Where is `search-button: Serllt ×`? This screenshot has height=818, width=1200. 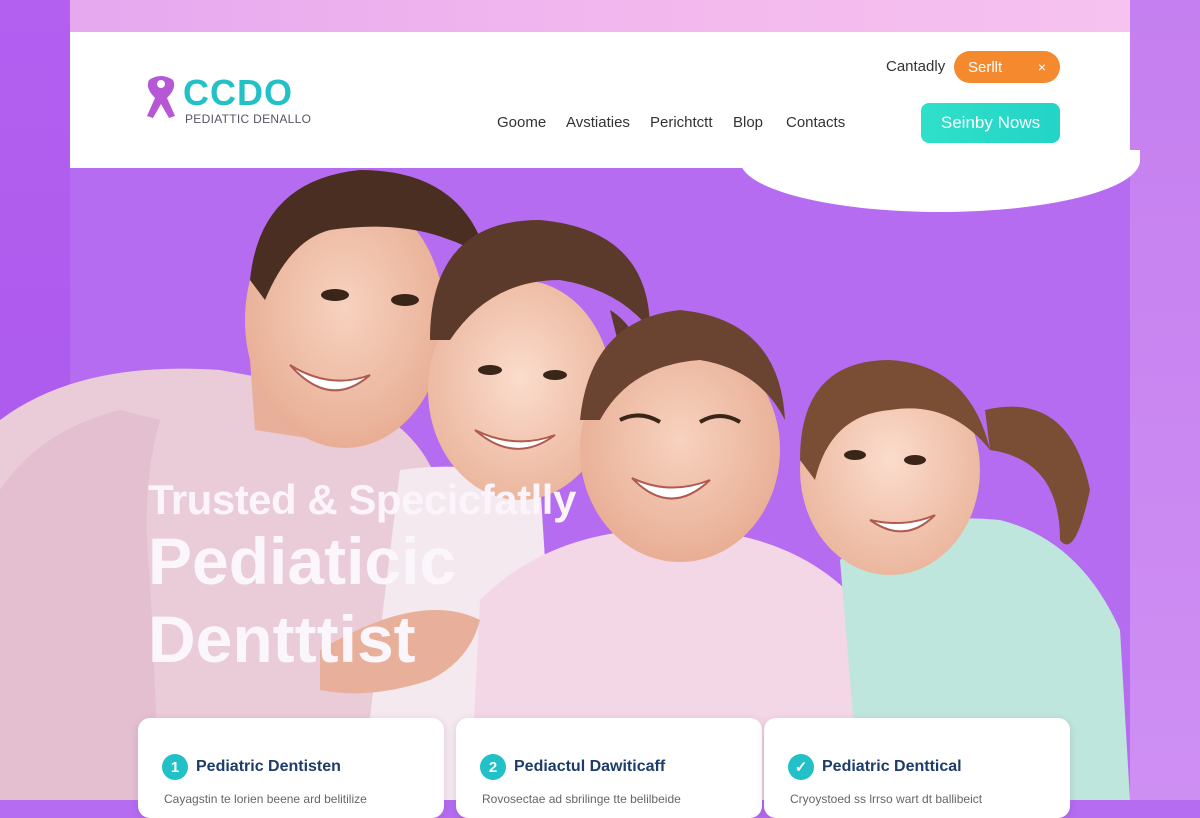
search-button: Serllt × is located at coordinates (1007, 67).